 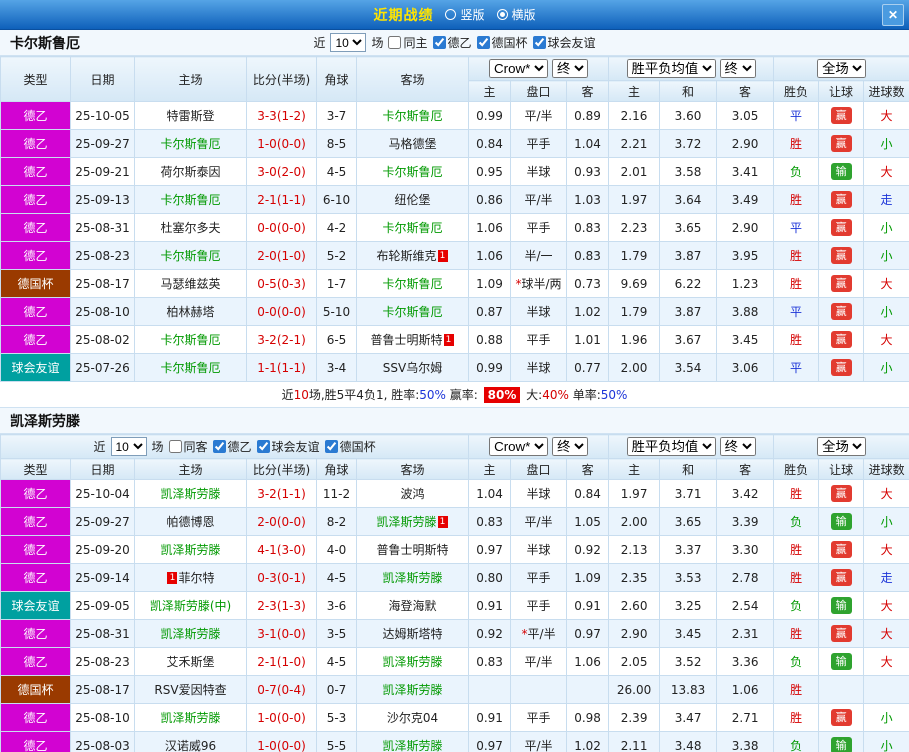 What do you see at coordinates (796, 469) in the screenshot?
I see `col-result: 胜负` at bounding box center [796, 469].